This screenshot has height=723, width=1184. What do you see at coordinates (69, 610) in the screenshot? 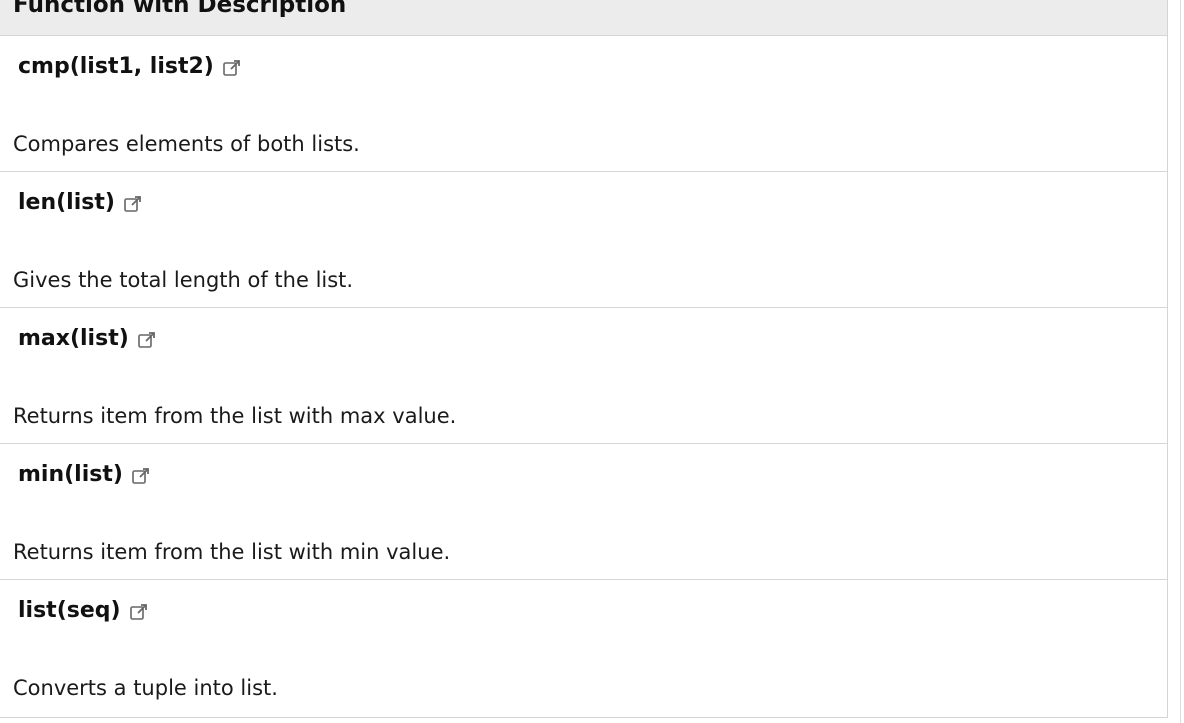
I see `function-name: list(seq)` at bounding box center [69, 610].